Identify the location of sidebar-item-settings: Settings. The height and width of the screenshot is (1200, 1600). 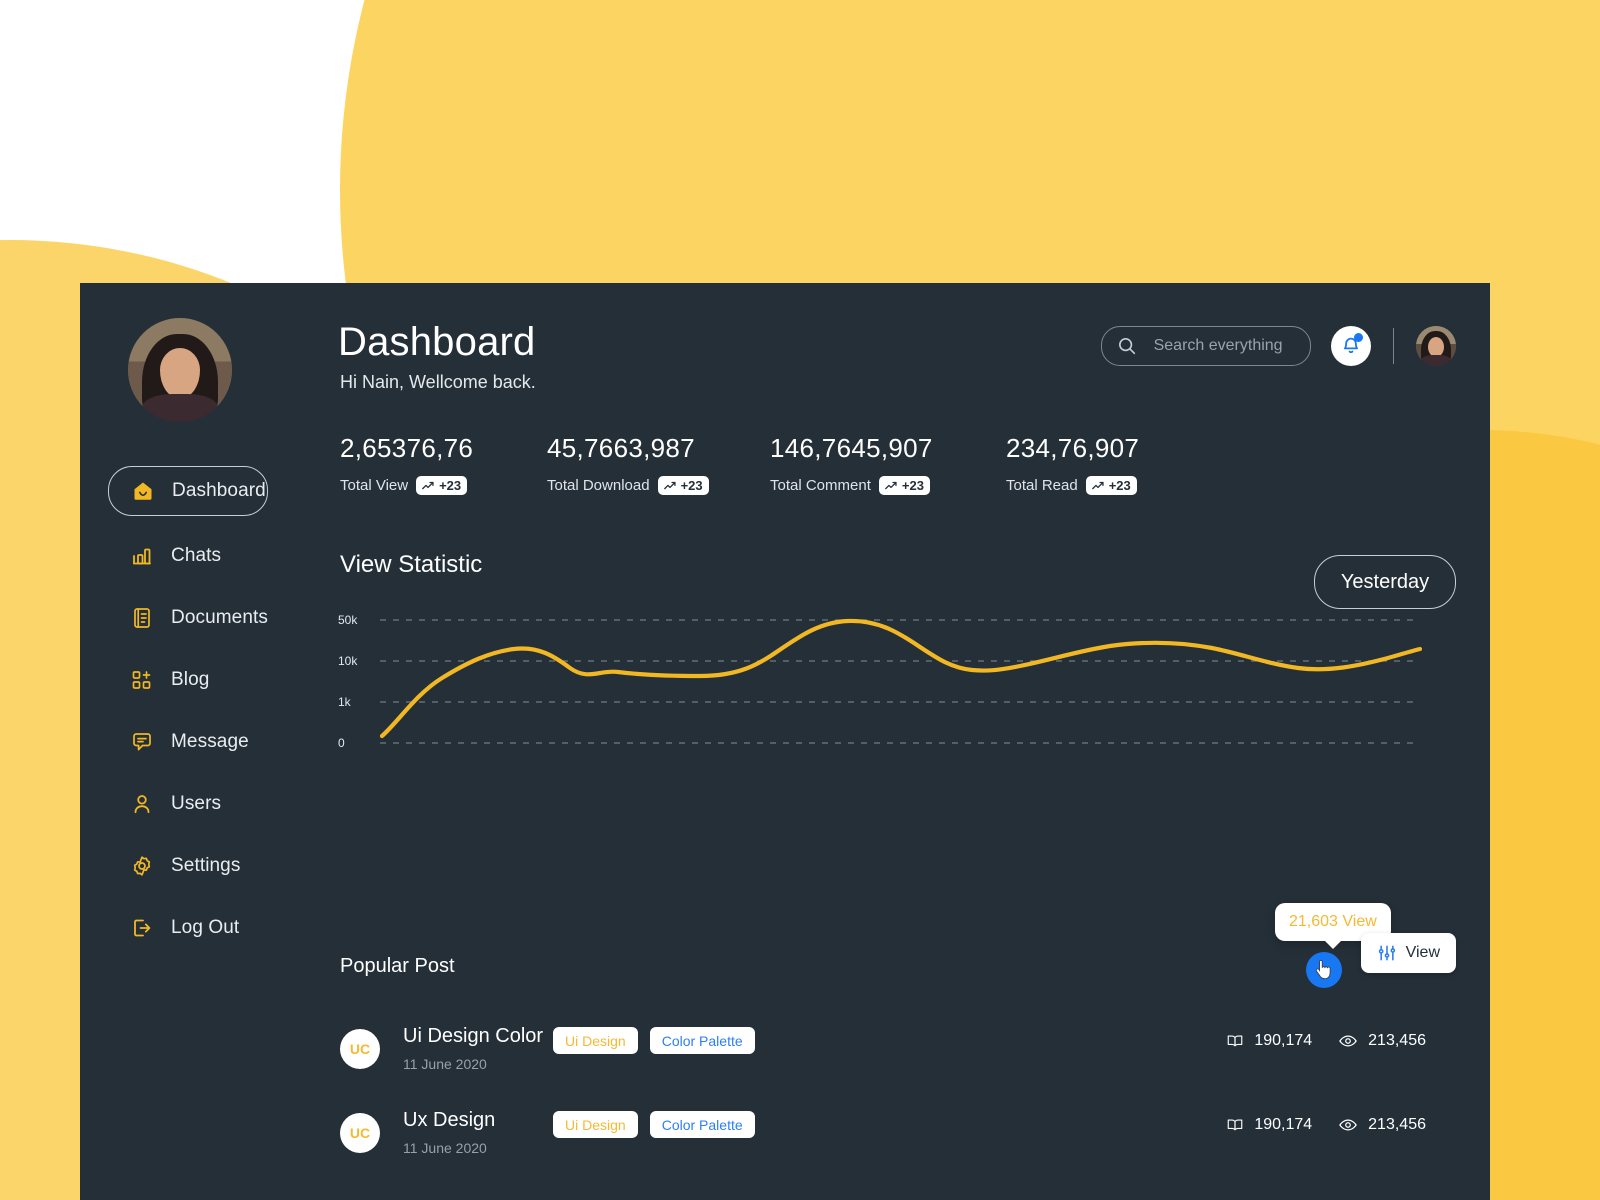
(223, 866).